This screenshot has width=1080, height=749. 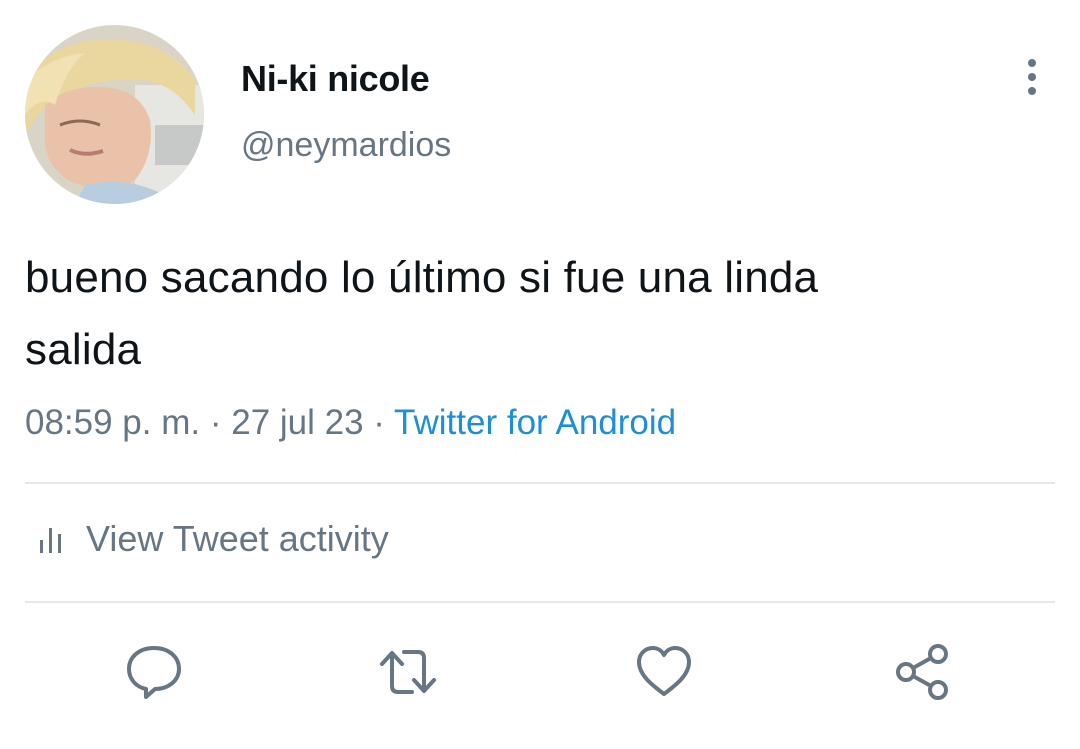 I want to click on profile-photo, so click(x=114, y=114).